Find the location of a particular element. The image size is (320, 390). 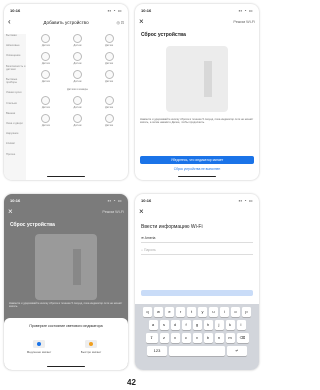

sidebar-item: Климат is located at coordinates (16, 143).